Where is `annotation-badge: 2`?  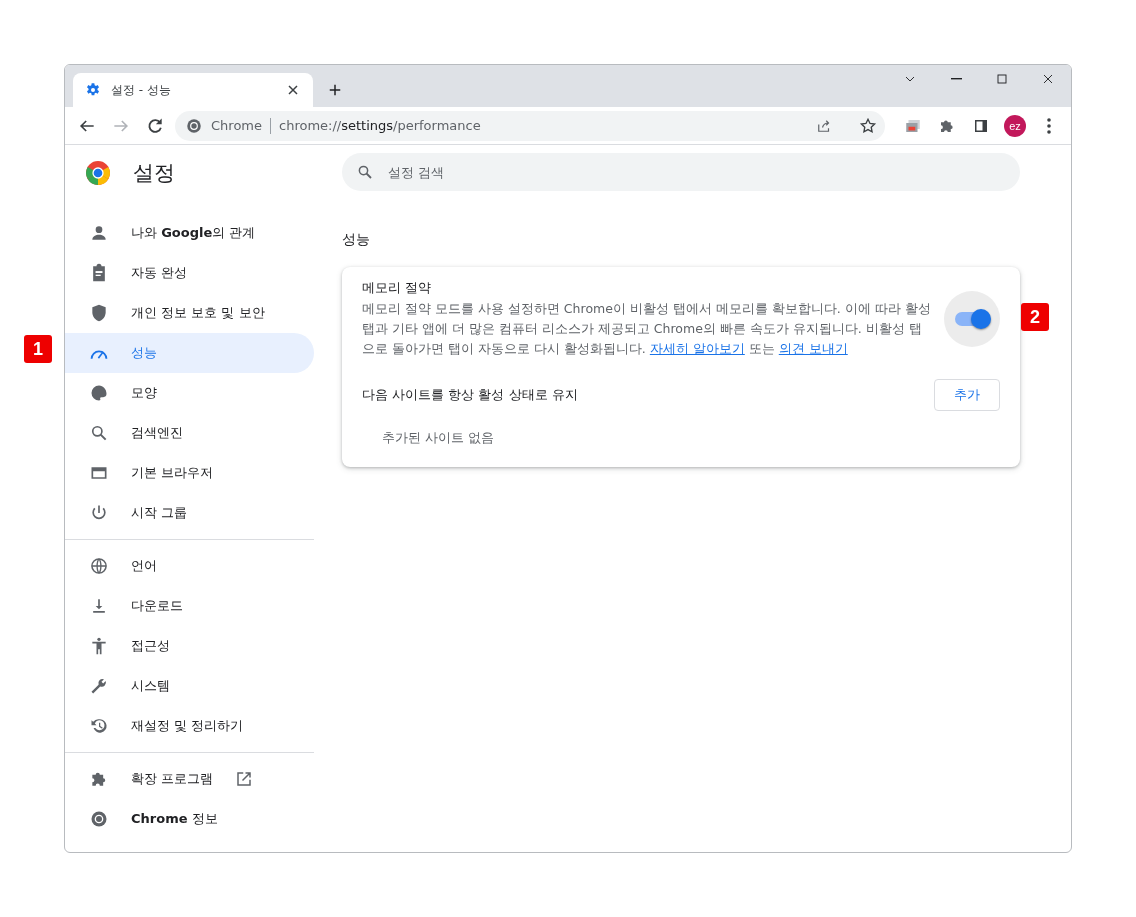
annotation-badge: 2 is located at coordinates (1035, 317).